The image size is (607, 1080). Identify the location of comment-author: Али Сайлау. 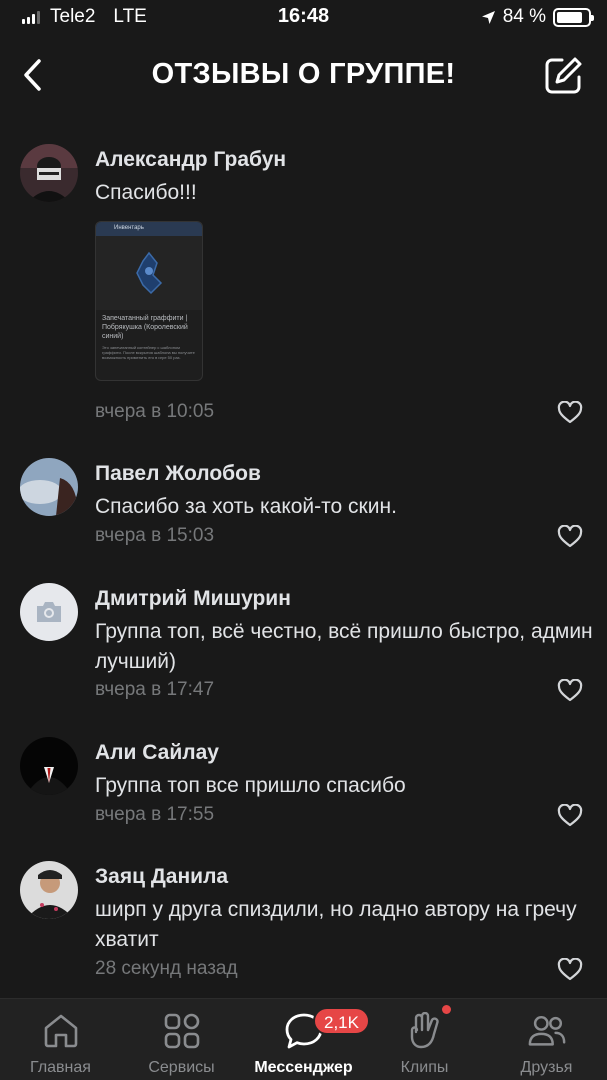
(157, 753).